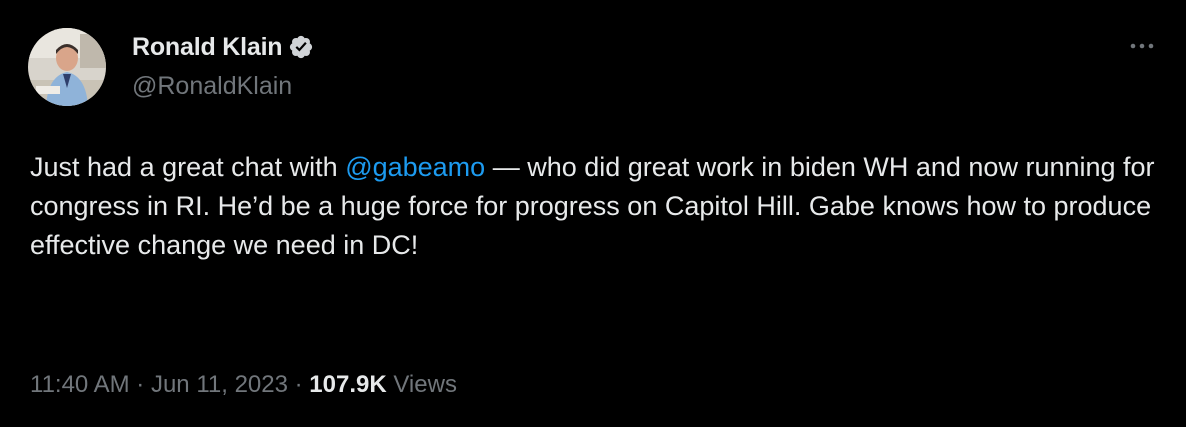 Image resolution: width=1186 pixels, height=427 pixels. I want to click on author-name-row: Ronald Klain, so click(223, 47).